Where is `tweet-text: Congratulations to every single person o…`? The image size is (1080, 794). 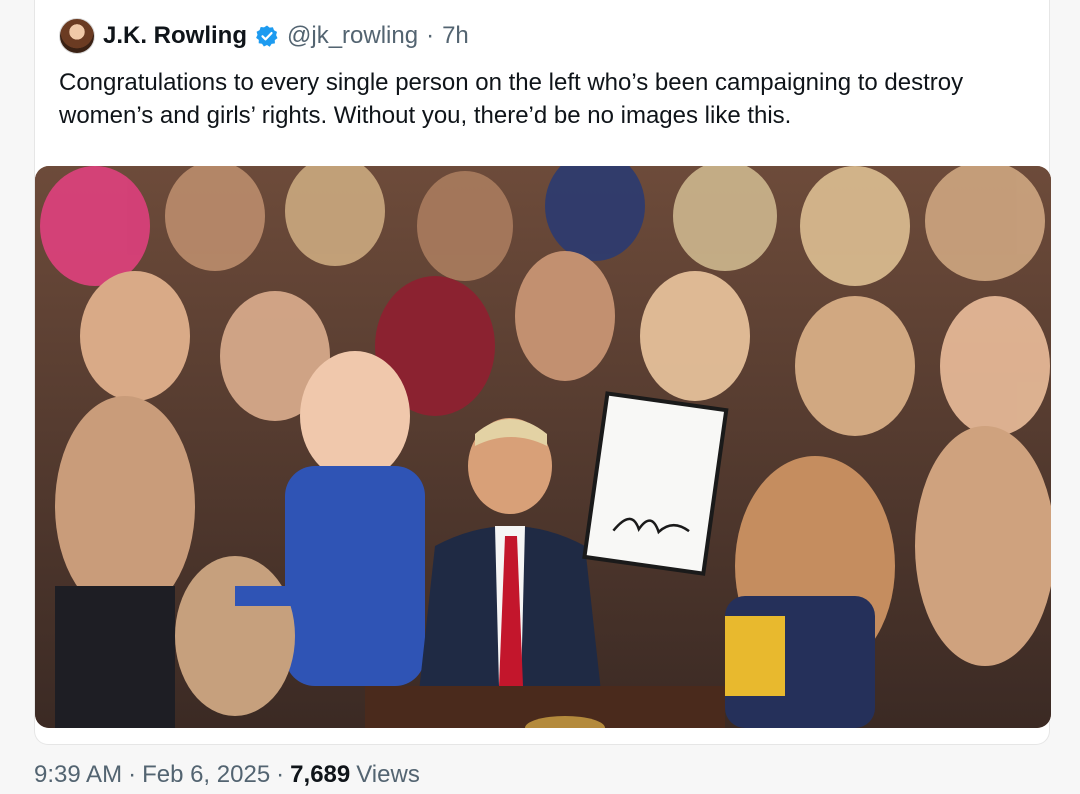
tweet-text: Congratulations to every single person o… is located at coordinates (511, 99).